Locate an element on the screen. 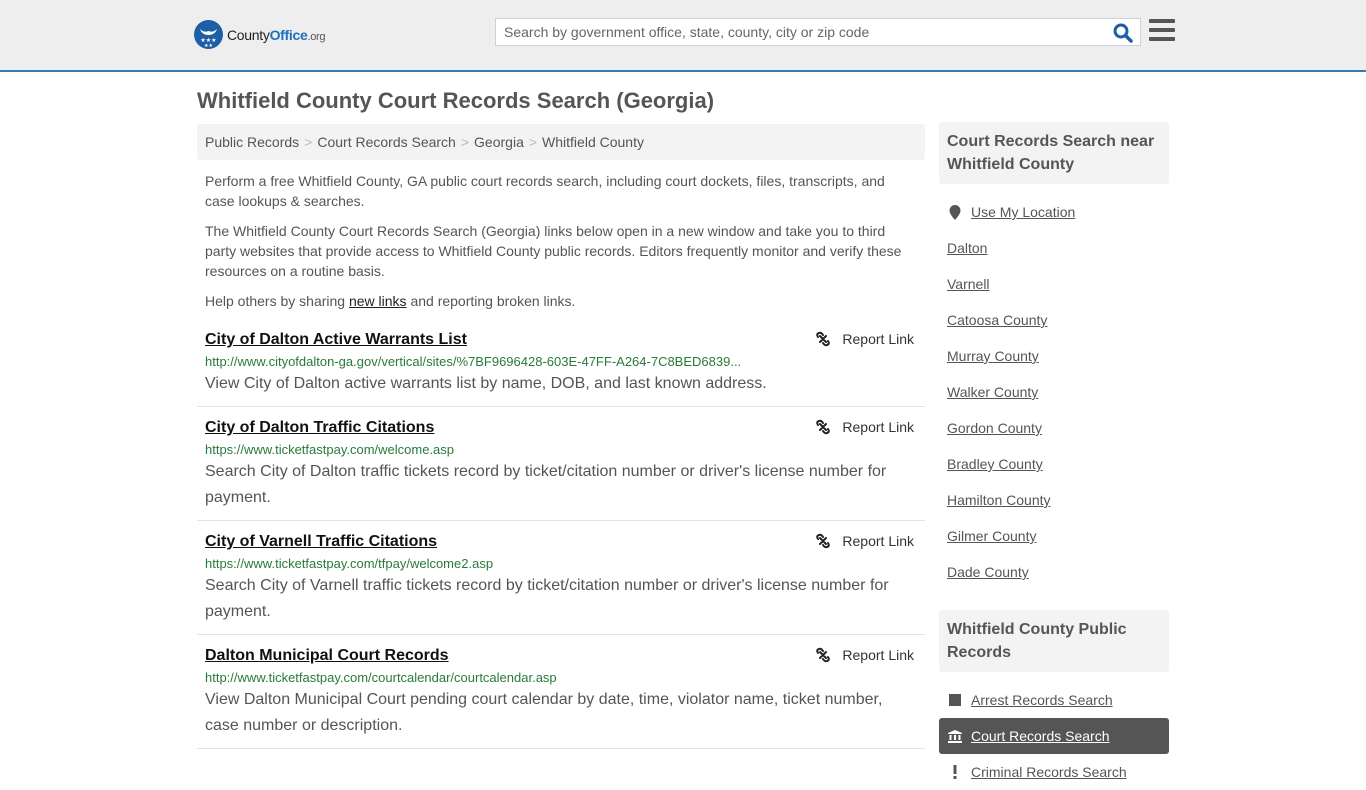 Image resolution: width=1366 pixels, height=790 pixels. court-records-search-link: Court Records Search is located at coordinates (1040, 736).